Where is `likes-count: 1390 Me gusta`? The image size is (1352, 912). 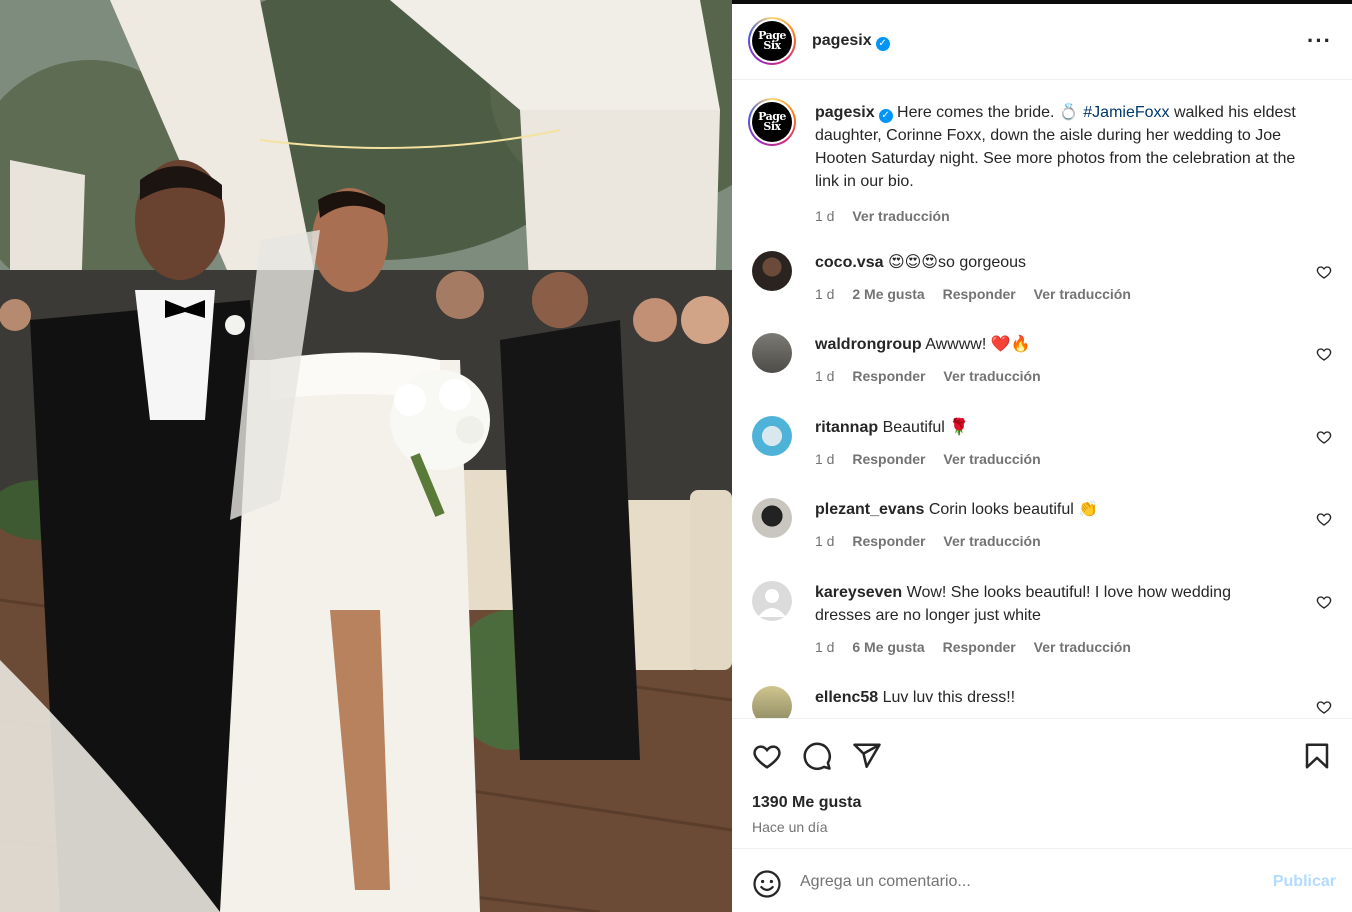 likes-count: 1390 Me gusta is located at coordinates (806, 803).